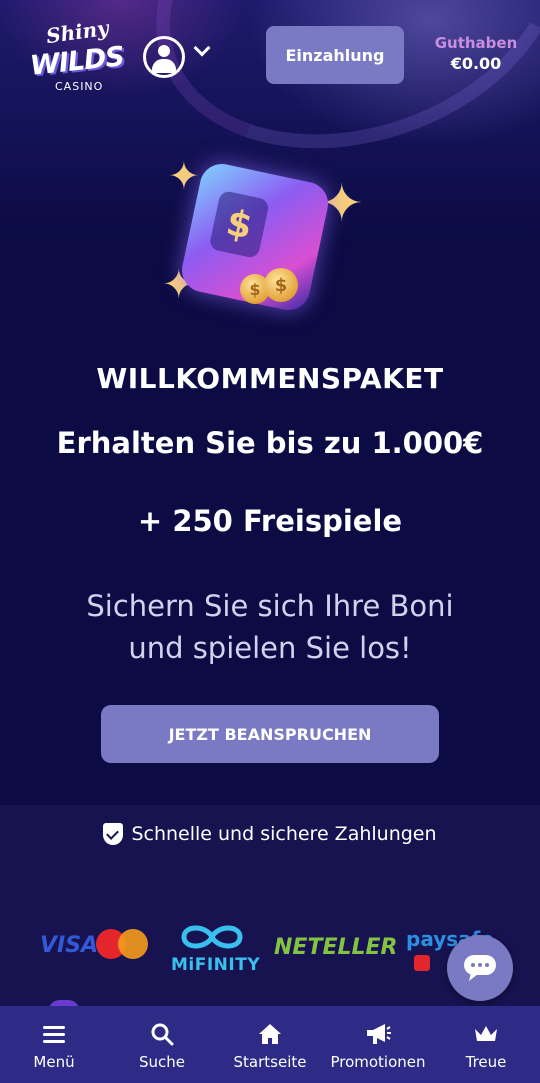 The image size is (540, 1083). I want to click on casino-logo: Shiny WILDS CASINO, so click(76, 56).